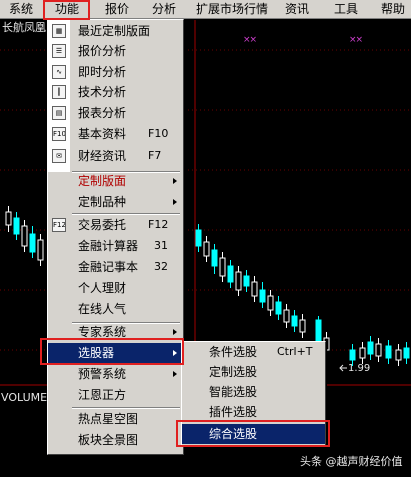 Image resolution: width=411 pixels, height=477 pixels. Describe the element at coordinates (115, 92) in the screenshot. I see `menu-item-technical-analysis: ┃ 技术分析` at that location.